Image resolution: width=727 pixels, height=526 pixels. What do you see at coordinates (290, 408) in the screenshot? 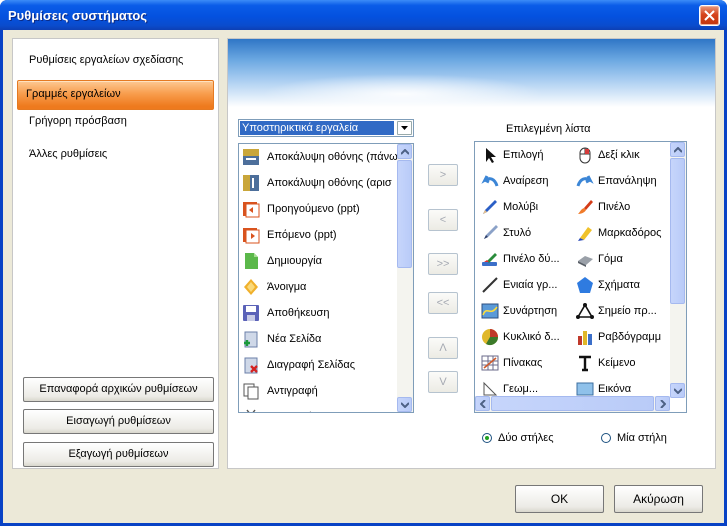
I see `tool-label: Αποκοπή` at bounding box center [290, 408].